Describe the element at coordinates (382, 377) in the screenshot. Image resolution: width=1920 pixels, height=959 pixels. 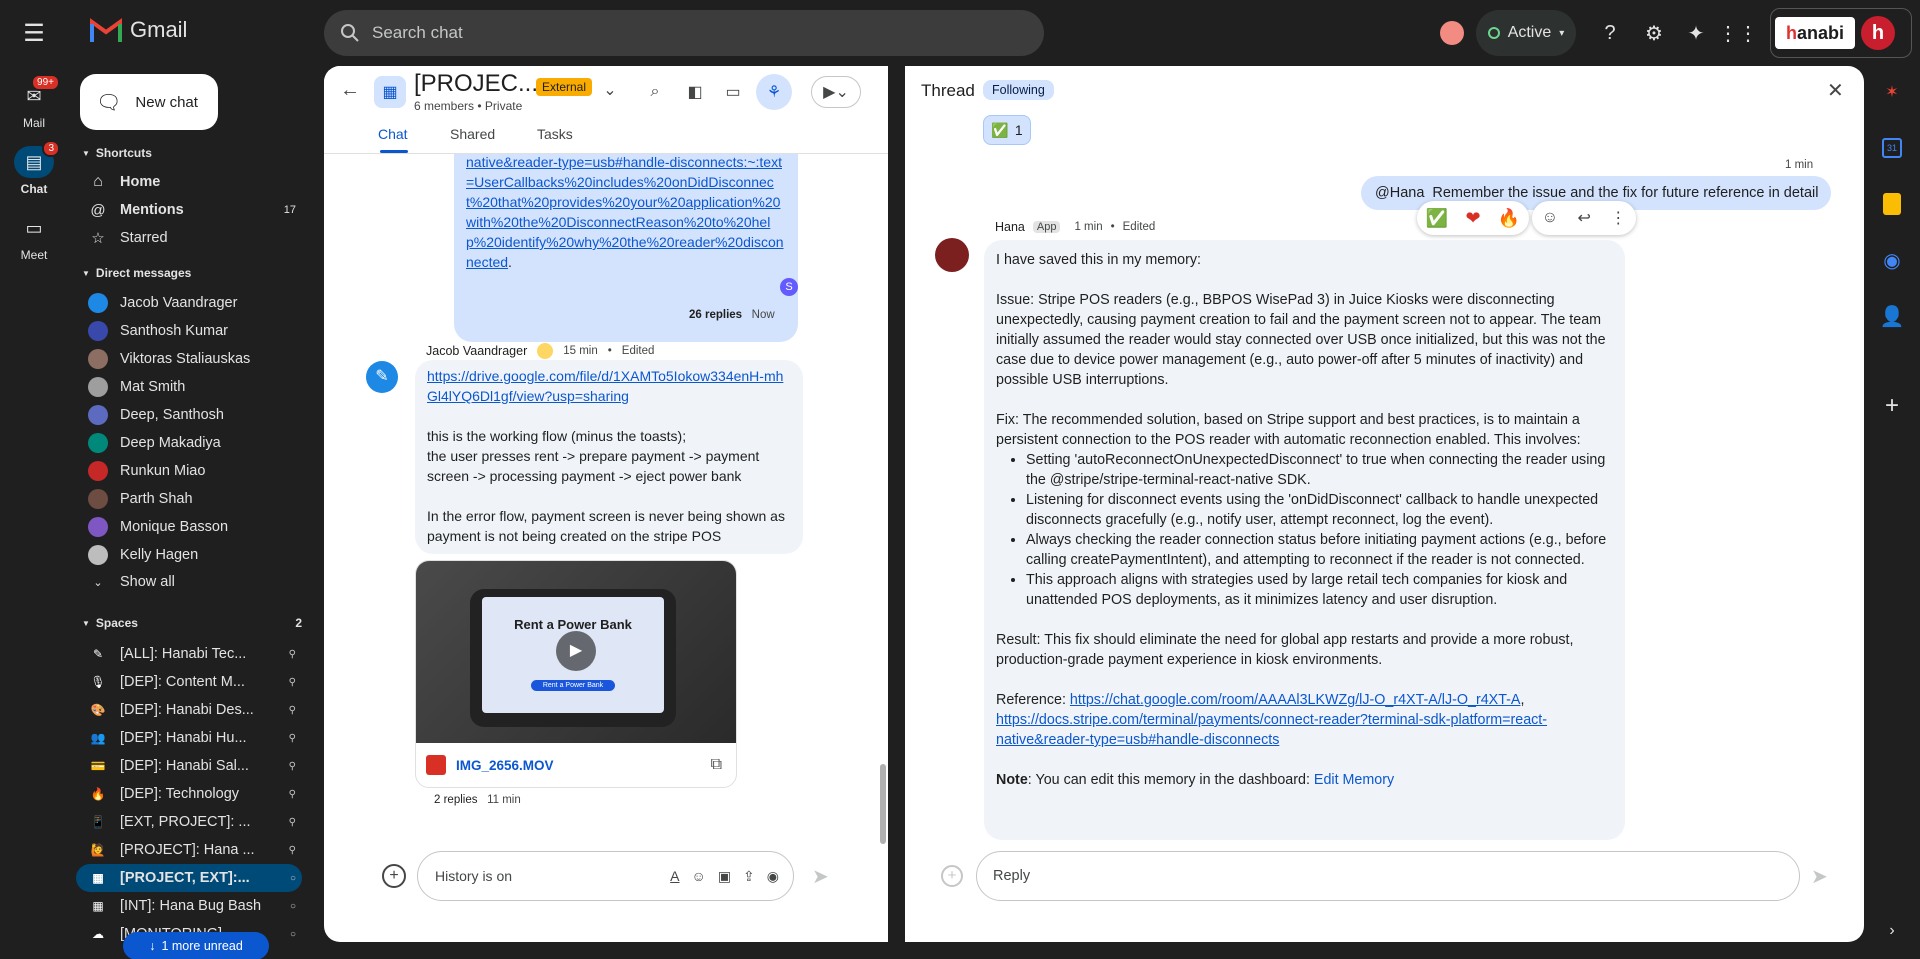
I see `avatar: ✎` at that location.